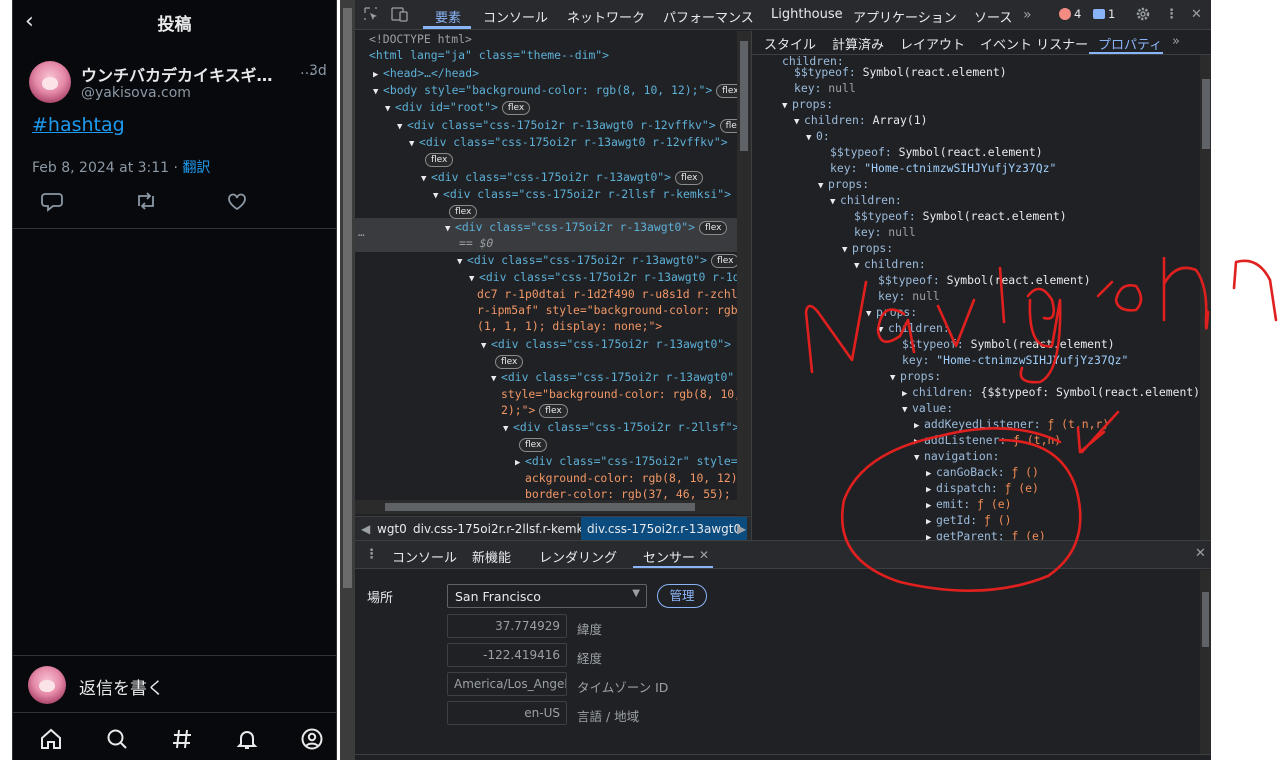 This screenshot has width=1281, height=761. What do you see at coordinates (1099, 14) in the screenshot?
I see `message-icon` at bounding box center [1099, 14].